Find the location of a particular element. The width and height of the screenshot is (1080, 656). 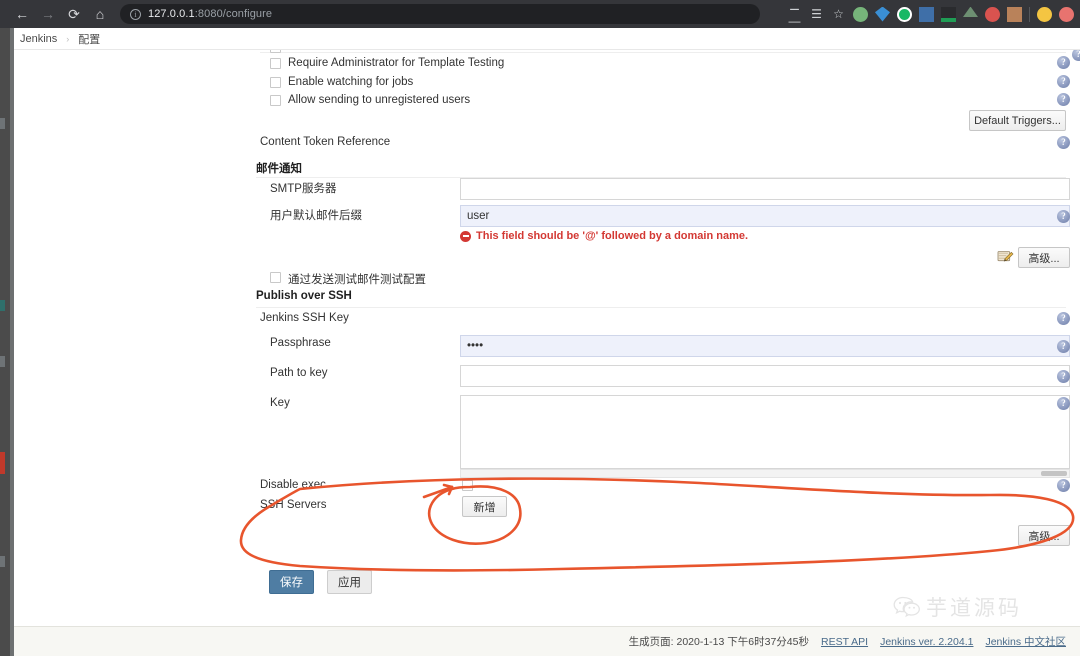

key-textarea is located at coordinates (765, 432).